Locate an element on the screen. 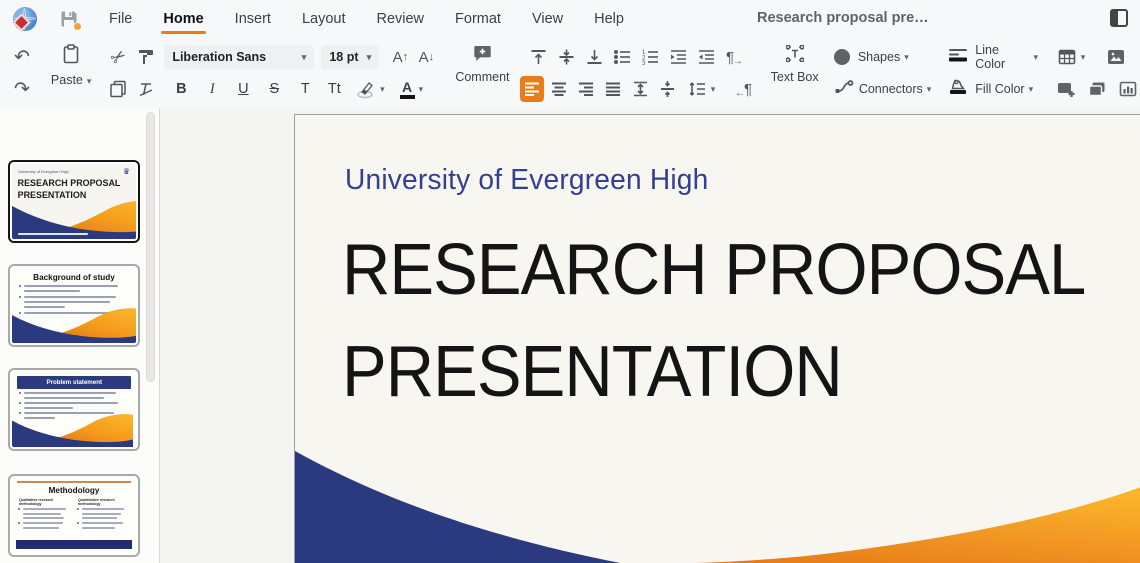 Image resolution: width=1140 pixels, height=563 pixels. font-size-select: 18 pt ▾ is located at coordinates (350, 57).